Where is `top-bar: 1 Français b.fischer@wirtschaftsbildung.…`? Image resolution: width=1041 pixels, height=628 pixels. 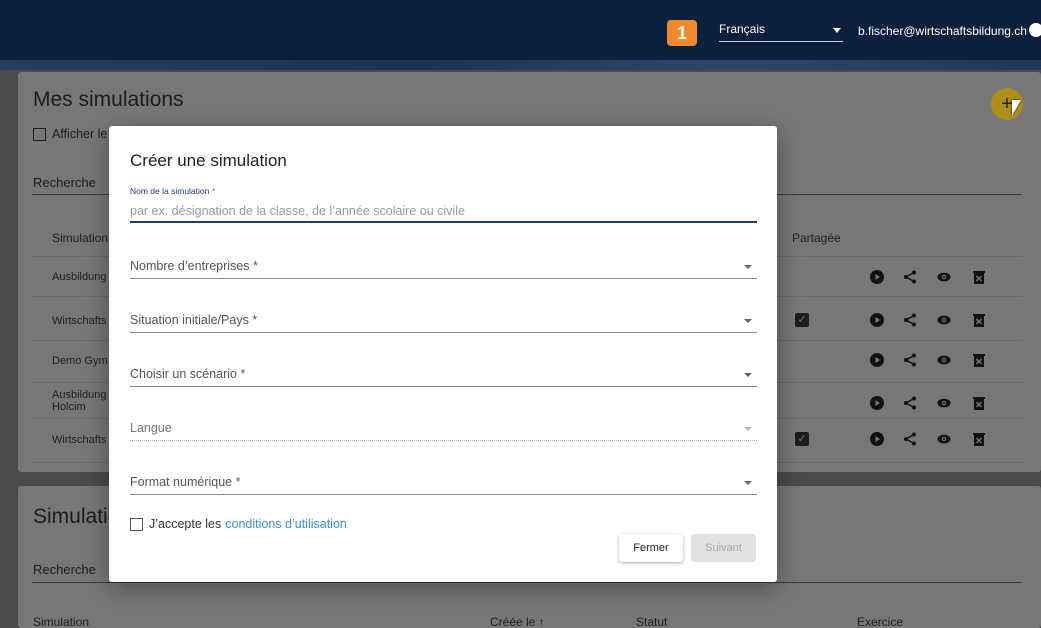
top-bar: 1 Français b.fischer@wirtschaftsbildung.… is located at coordinates (520, 35).